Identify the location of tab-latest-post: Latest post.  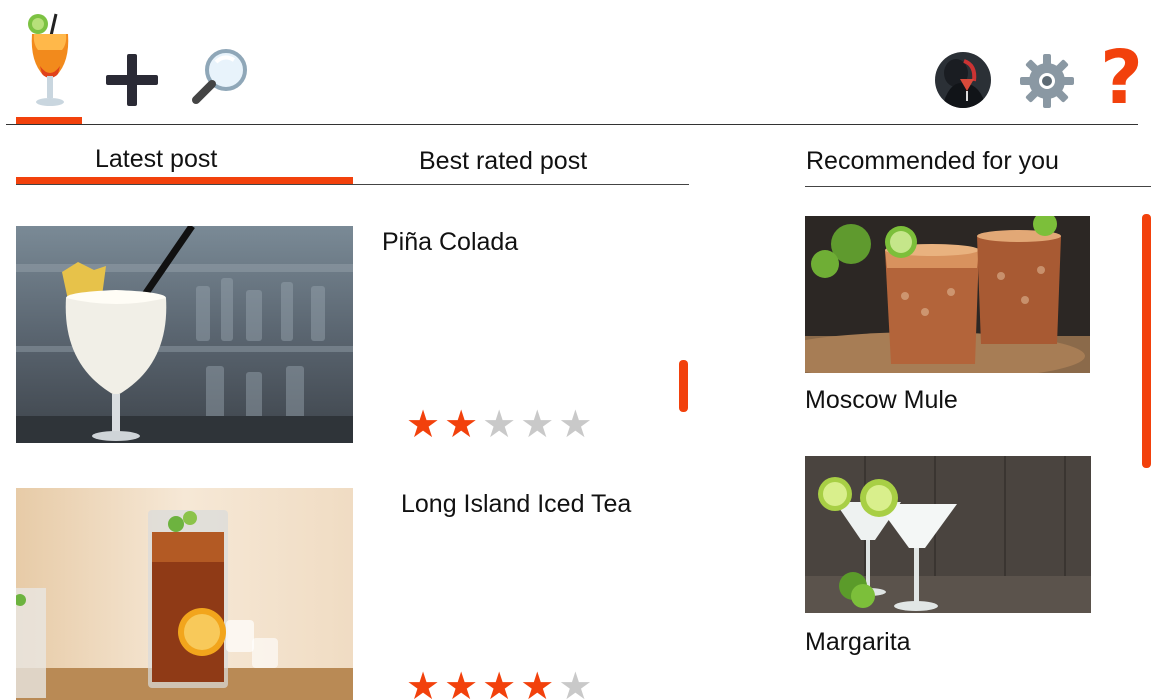
(156, 159).